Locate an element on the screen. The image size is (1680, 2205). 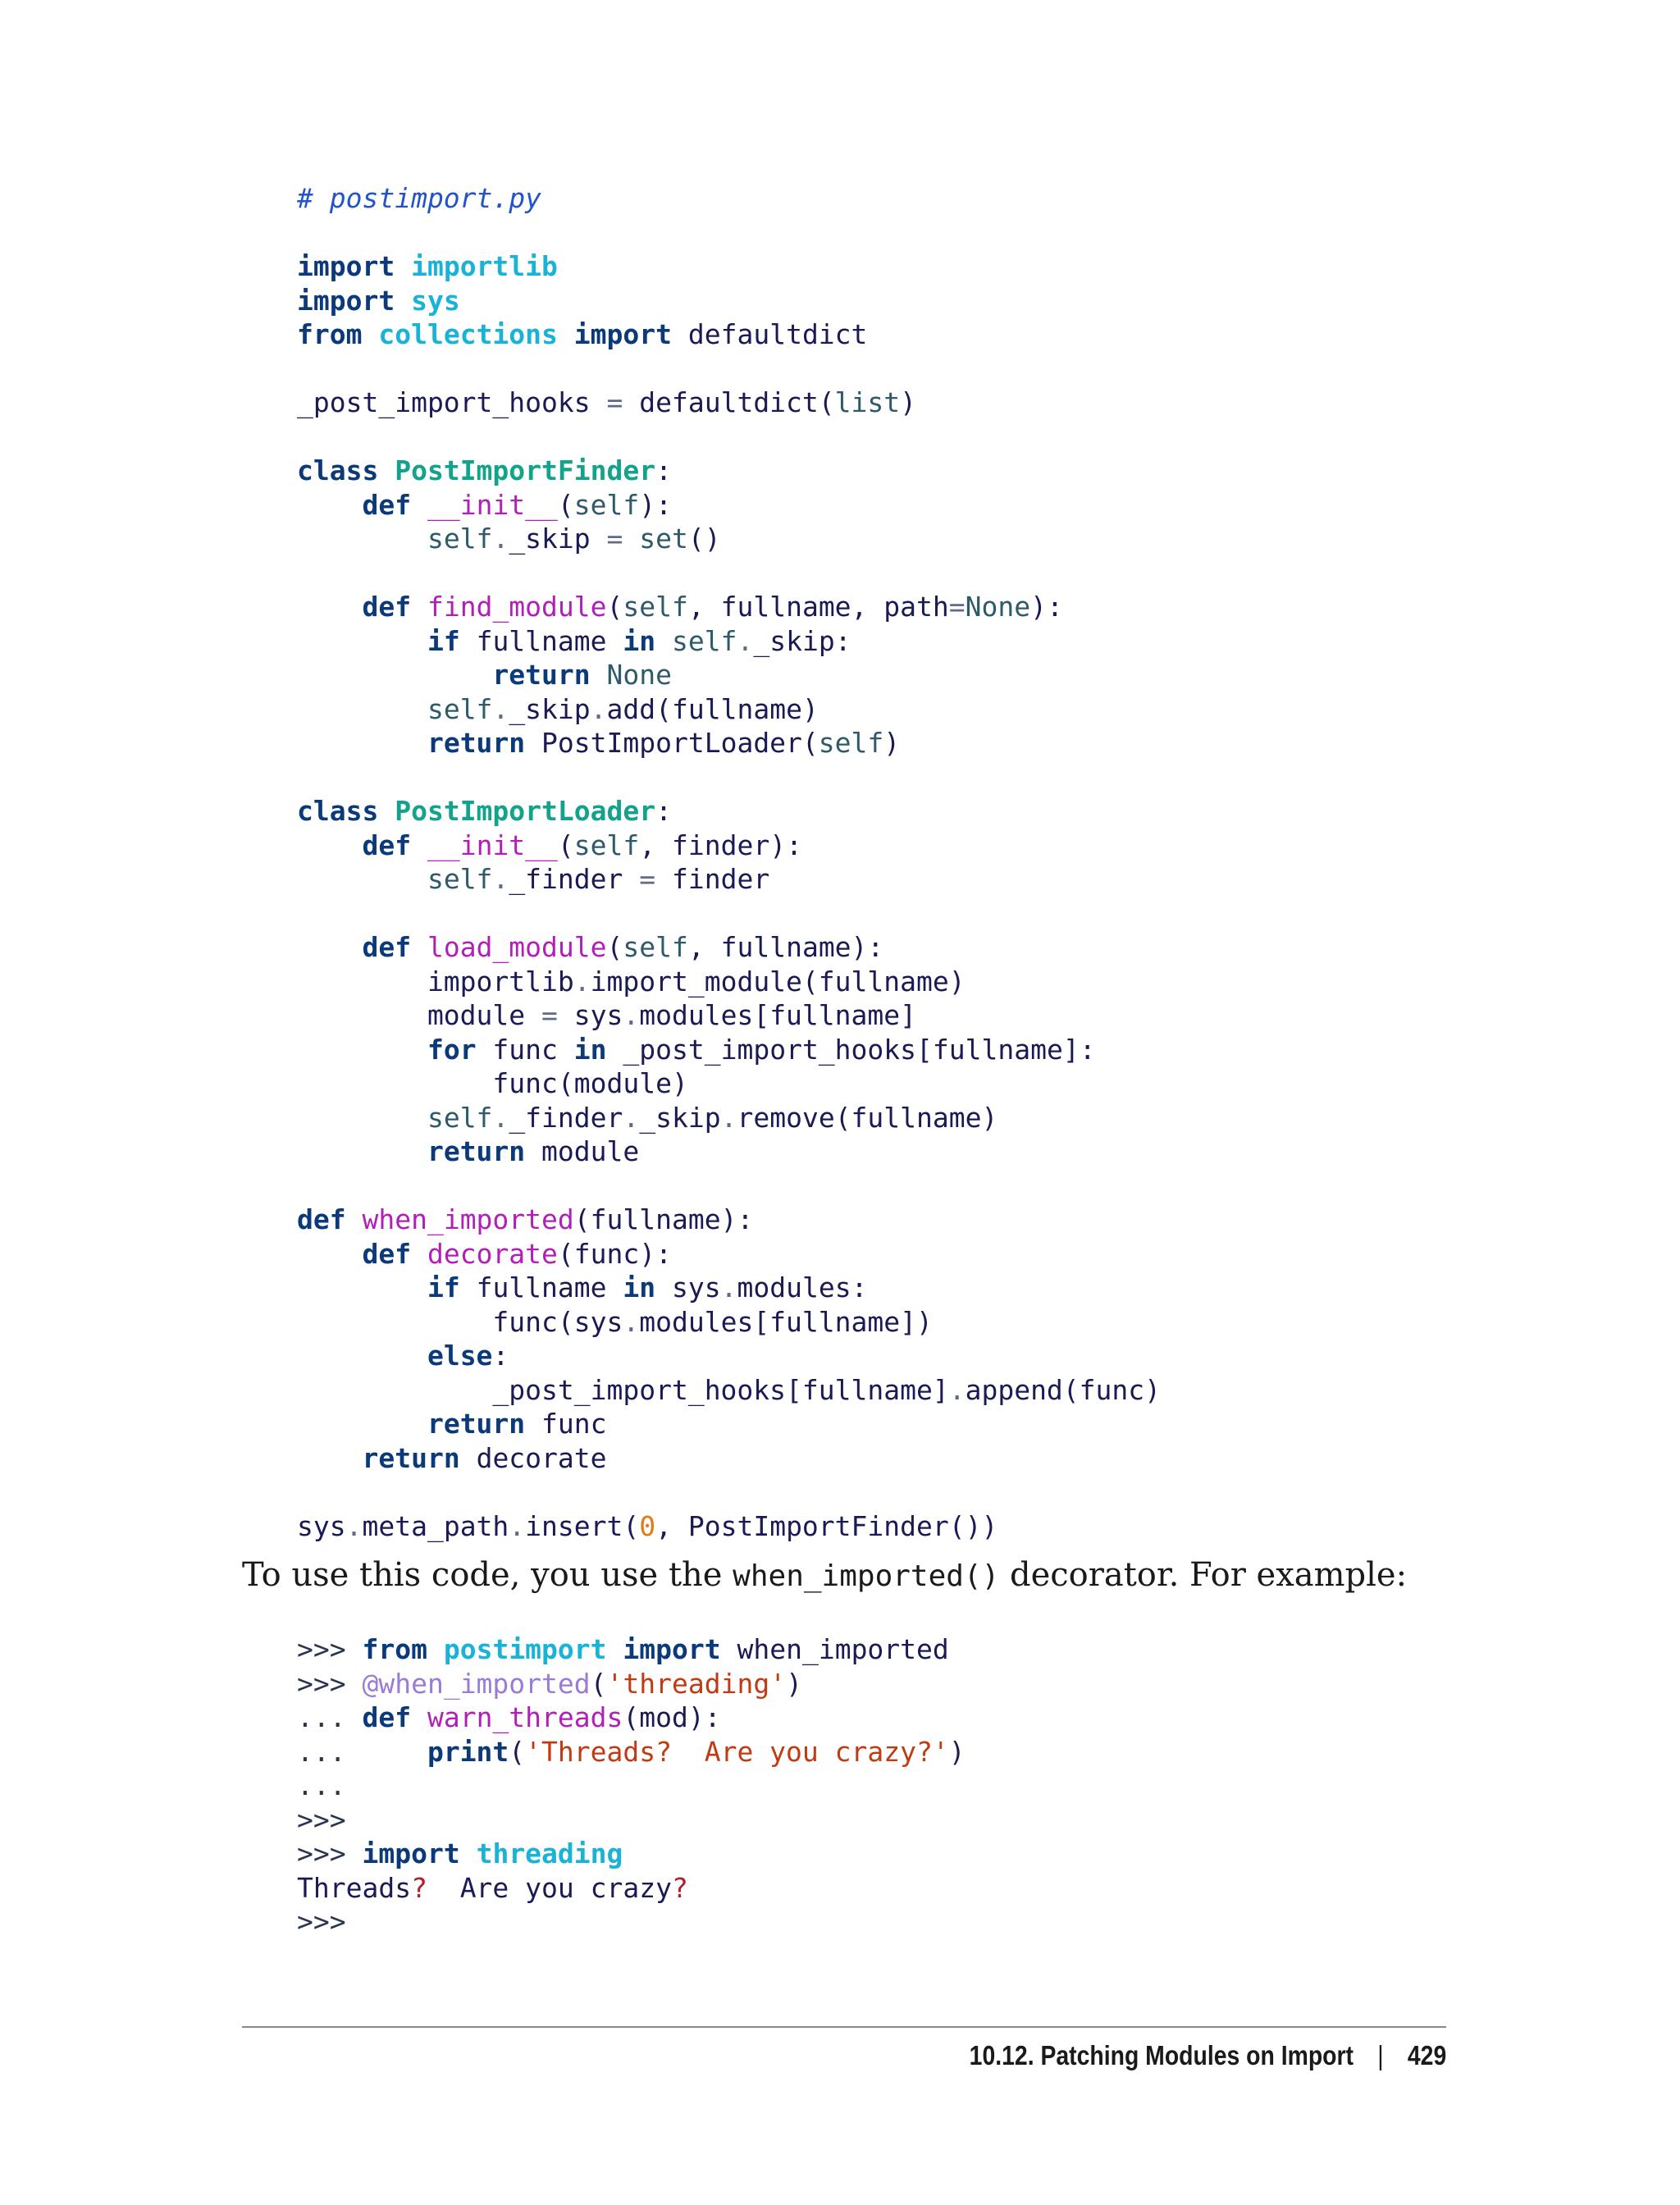
code-line: return None is located at coordinates (582, 675).